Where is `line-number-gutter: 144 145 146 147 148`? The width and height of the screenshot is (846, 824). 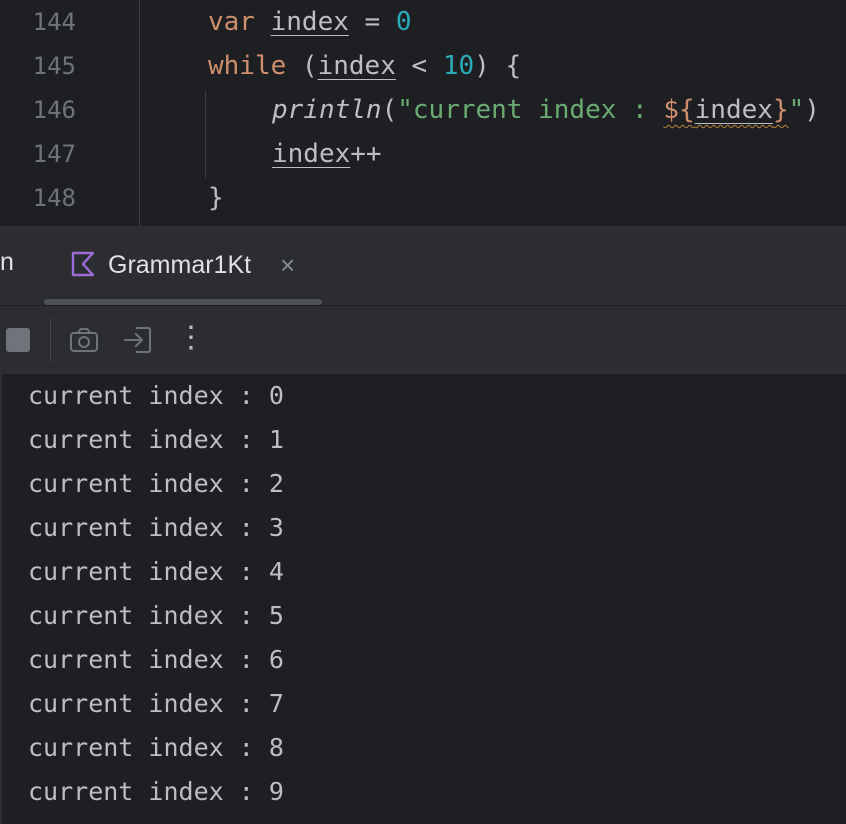 line-number-gutter: 144 145 146 147 148 is located at coordinates (70, 113).